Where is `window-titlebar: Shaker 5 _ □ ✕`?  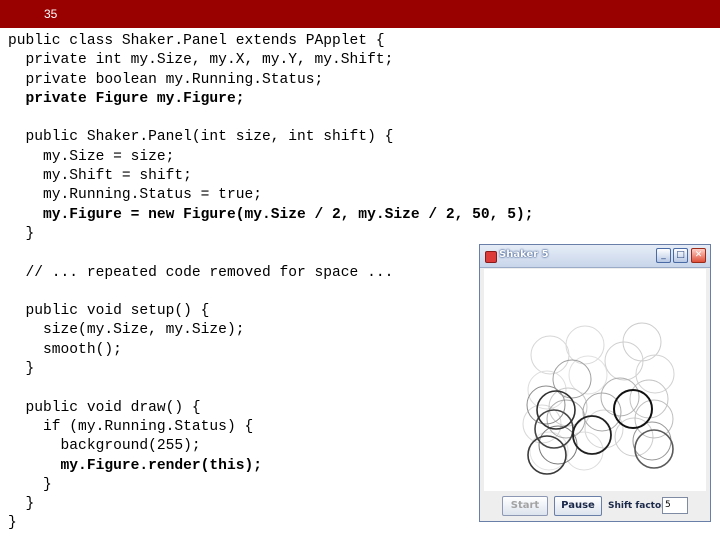
window-titlebar: Shaker 5 _ □ ✕ is located at coordinates (595, 256).